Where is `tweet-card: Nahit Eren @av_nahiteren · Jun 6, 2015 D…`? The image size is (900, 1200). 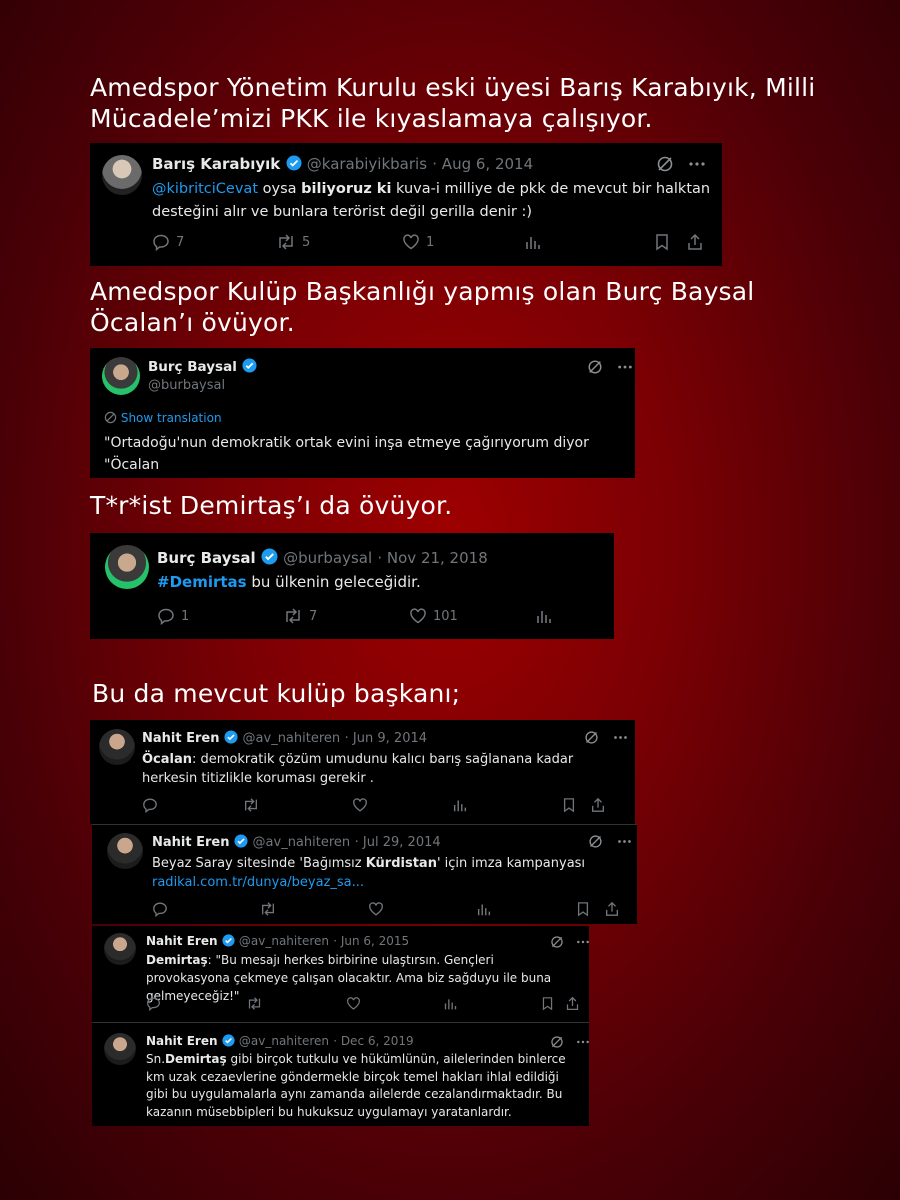
tweet-card: Nahit Eren @av_nahiteren · Jun 6, 2015 D… is located at coordinates (340, 974).